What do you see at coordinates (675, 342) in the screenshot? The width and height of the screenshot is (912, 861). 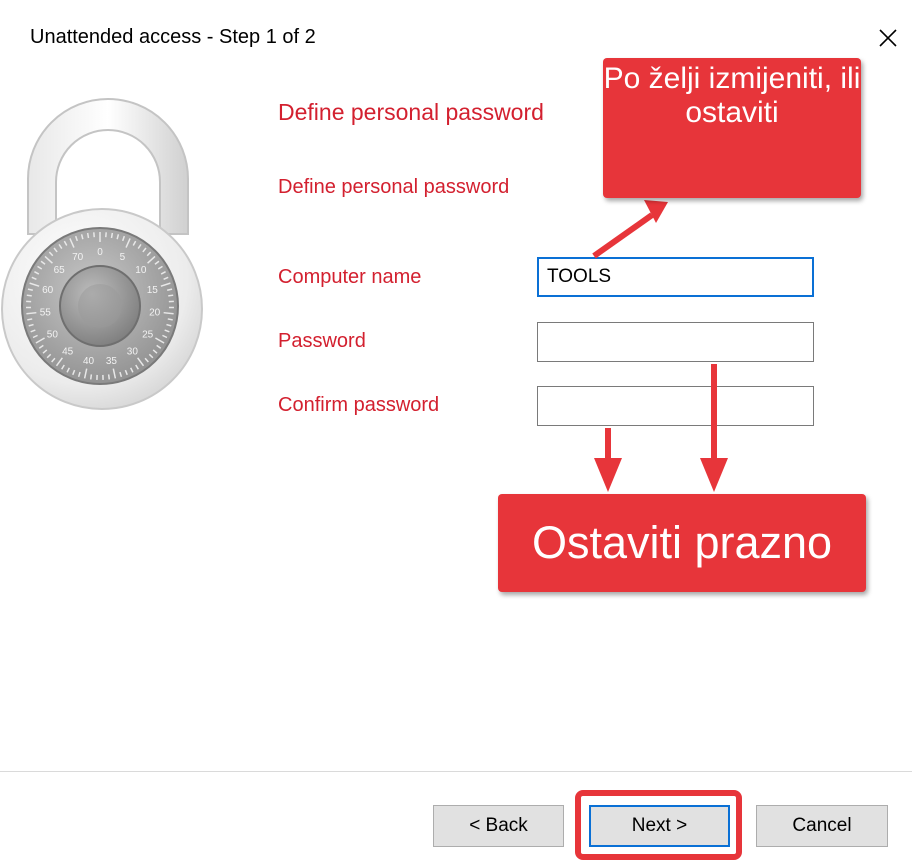 I see `password-field` at bounding box center [675, 342].